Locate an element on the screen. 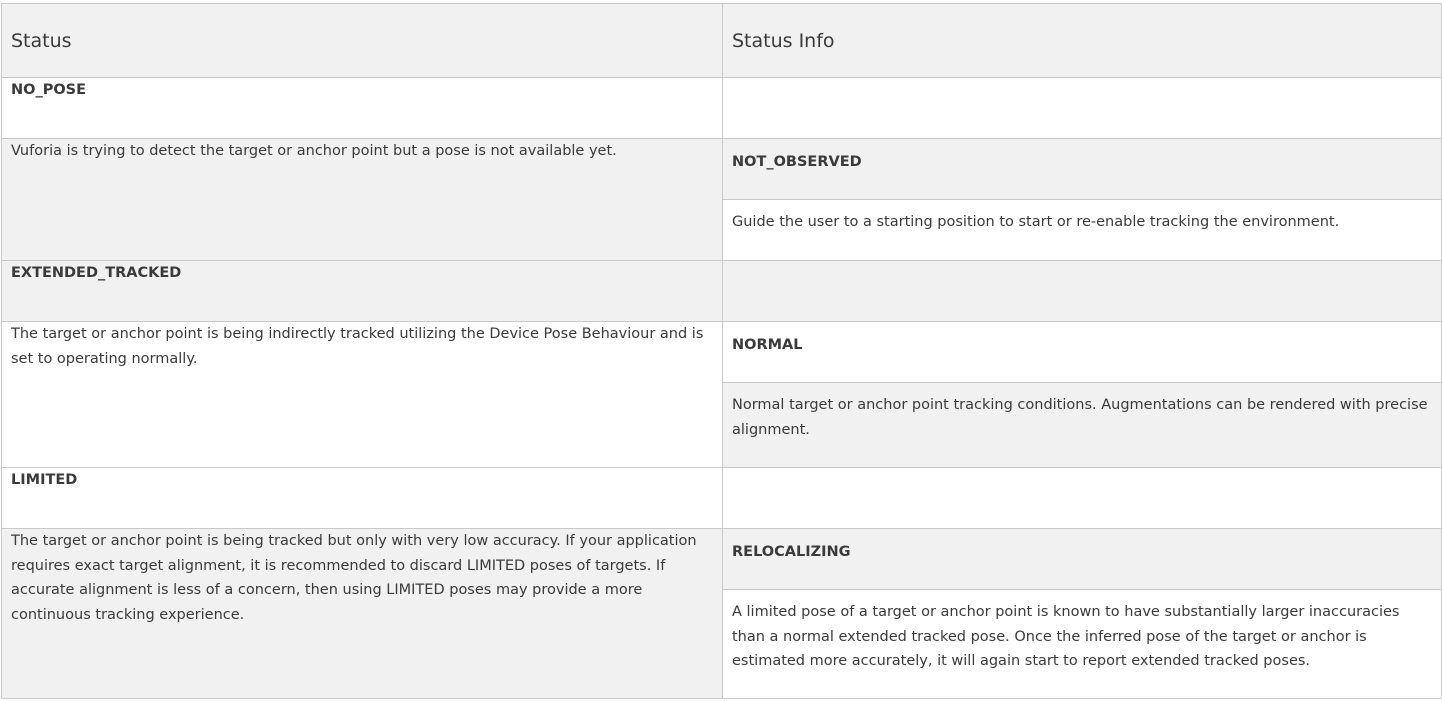 This screenshot has height=701, width=1442. header-status: Status is located at coordinates (362, 40).